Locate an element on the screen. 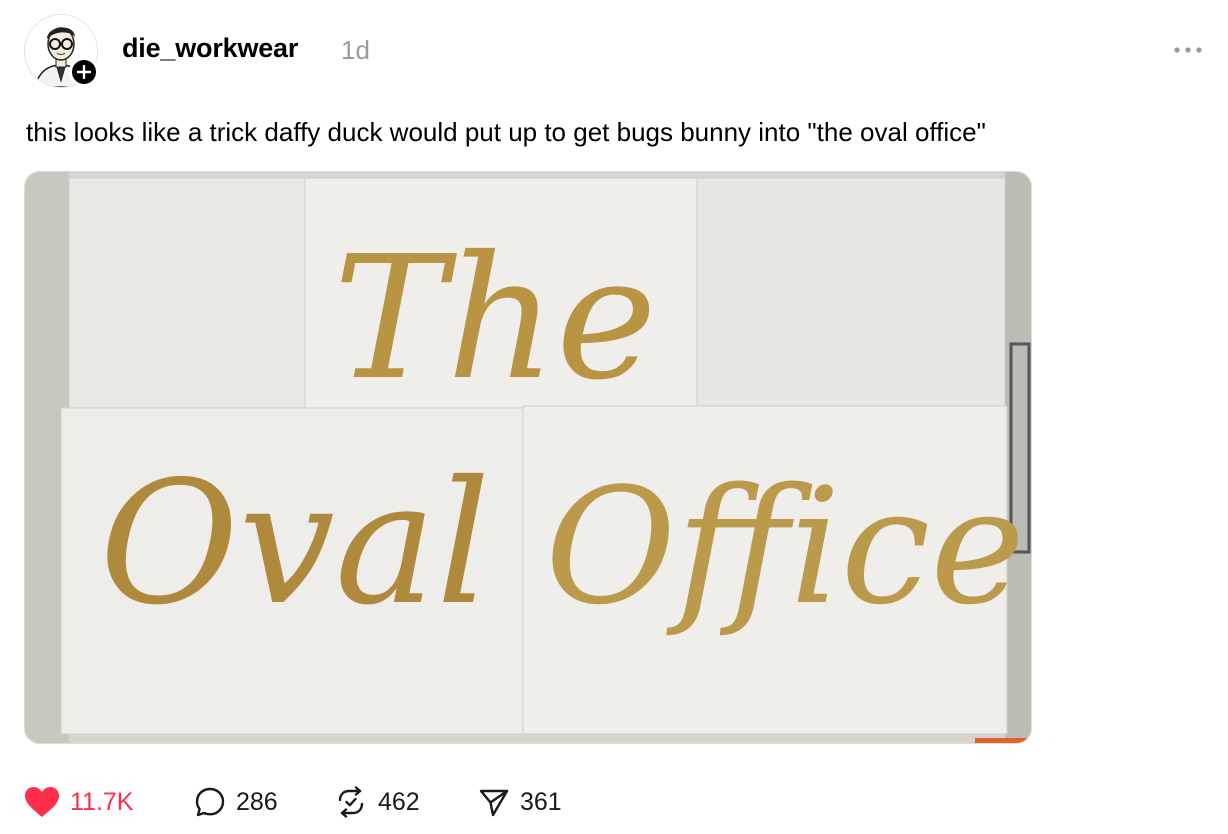 Image resolution: width=1228 pixels, height=834 pixels. reply-button: 286 is located at coordinates (236, 802).